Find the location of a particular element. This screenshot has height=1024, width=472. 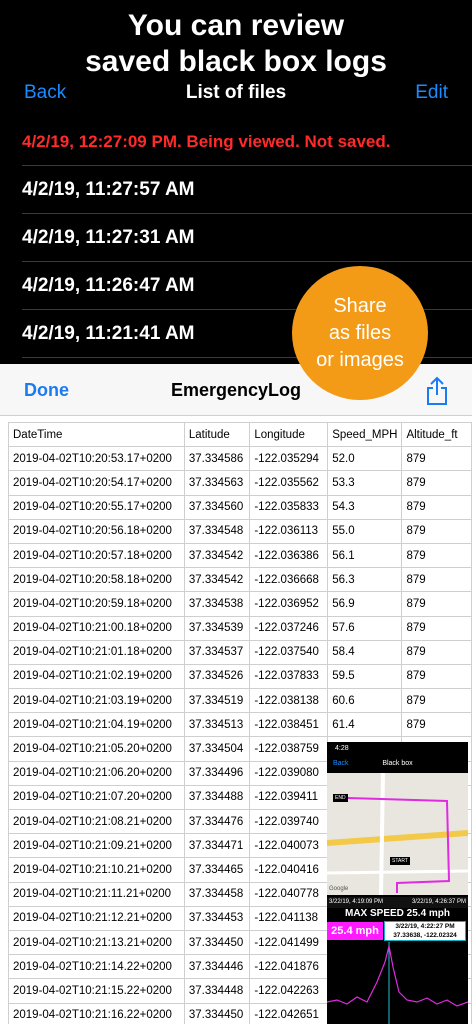

table-cell: 37.334542 is located at coordinates (217, 580).